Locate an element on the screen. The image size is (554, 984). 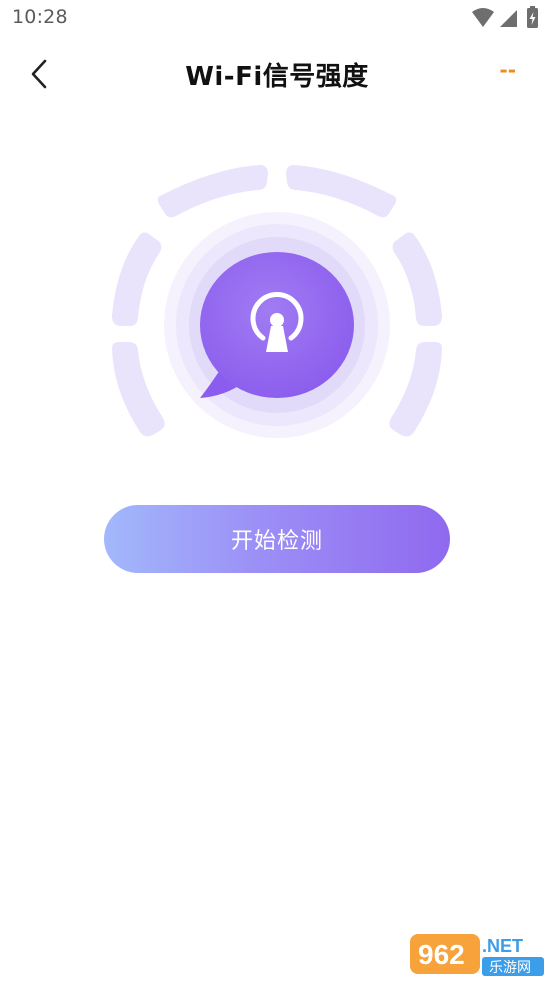
gauge-segment-left-lower is located at coordinates (138, 389).